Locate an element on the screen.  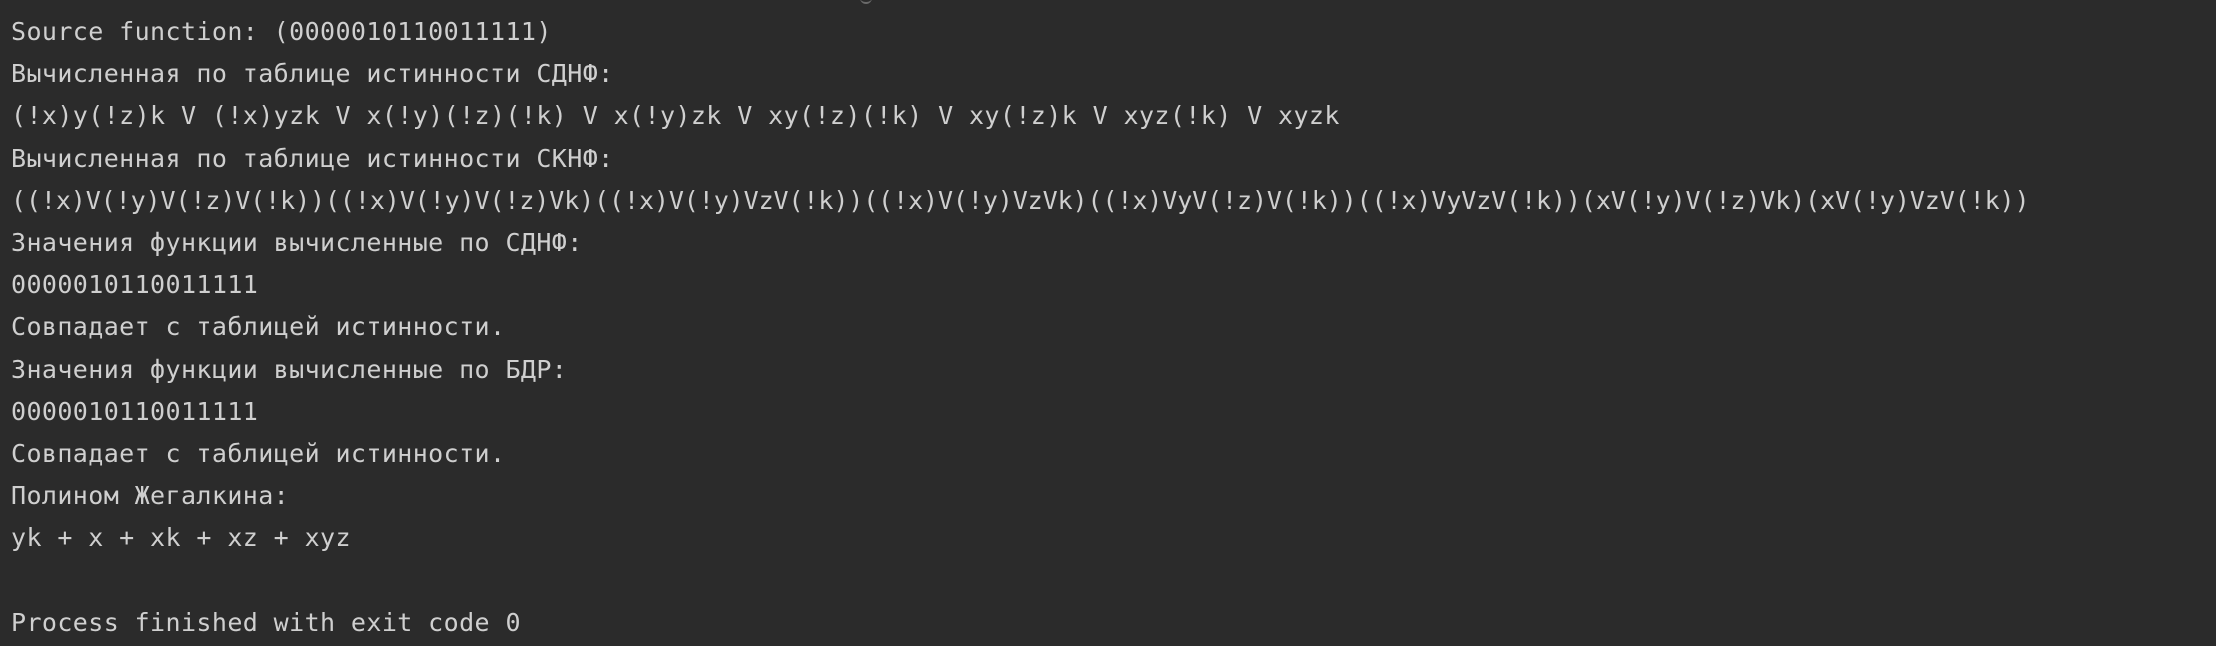
bdd-values-line: 0000010110011111 is located at coordinates (135, 411).